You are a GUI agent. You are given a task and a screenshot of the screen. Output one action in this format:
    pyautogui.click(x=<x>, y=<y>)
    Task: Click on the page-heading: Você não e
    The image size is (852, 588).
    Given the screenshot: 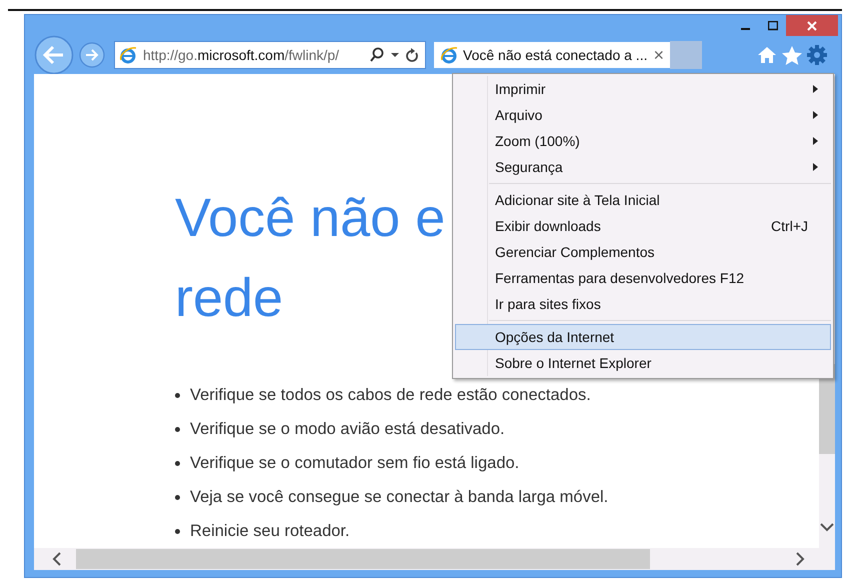 What is the action you would take?
    pyautogui.click(x=310, y=218)
    